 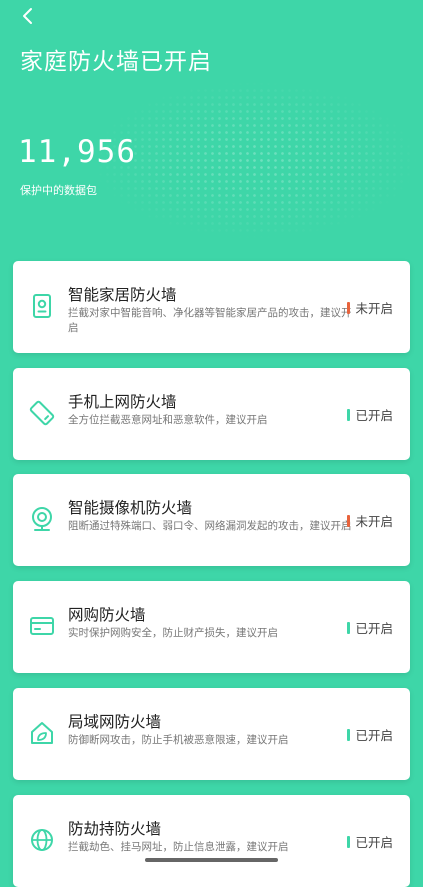 What do you see at coordinates (42, 733) in the screenshot?
I see `home-leaf-icon` at bounding box center [42, 733].